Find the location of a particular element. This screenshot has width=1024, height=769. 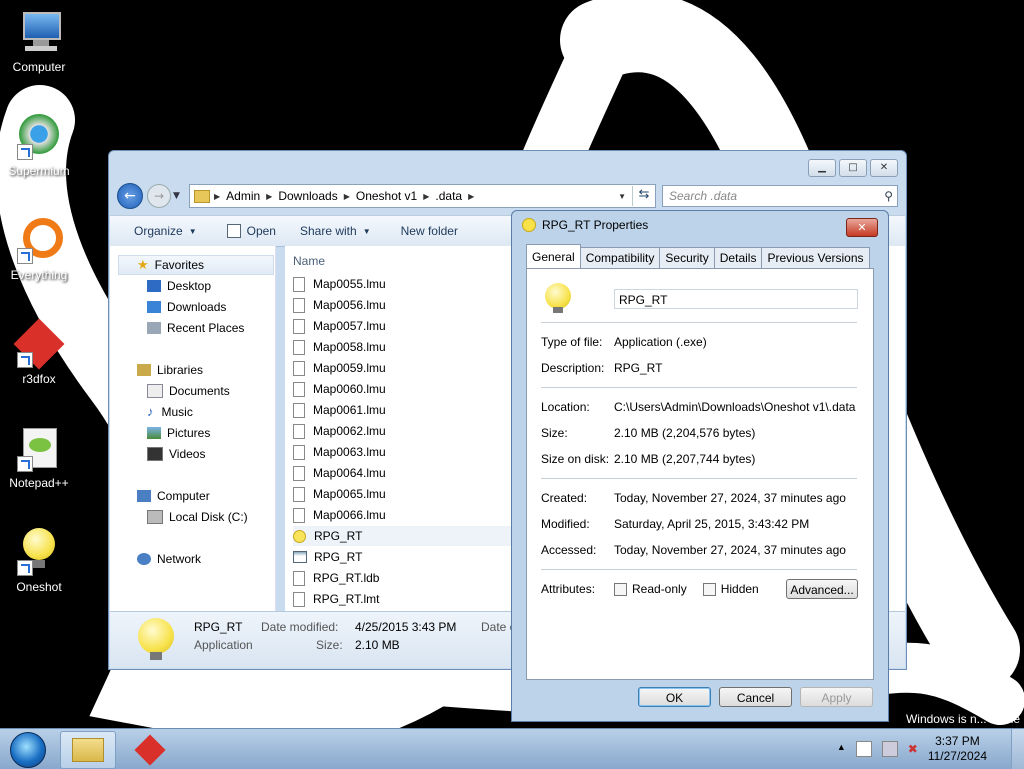

refresh-icon: ⇆ is located at coordinates (643, 196).